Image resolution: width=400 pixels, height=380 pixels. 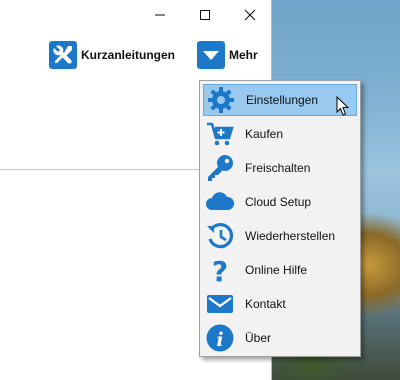 I want to click on minimize-icon, so click(x=160, y=15).